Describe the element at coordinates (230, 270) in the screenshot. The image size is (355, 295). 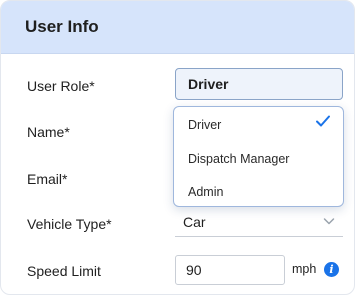
I see `speed-limit-input` at that location.